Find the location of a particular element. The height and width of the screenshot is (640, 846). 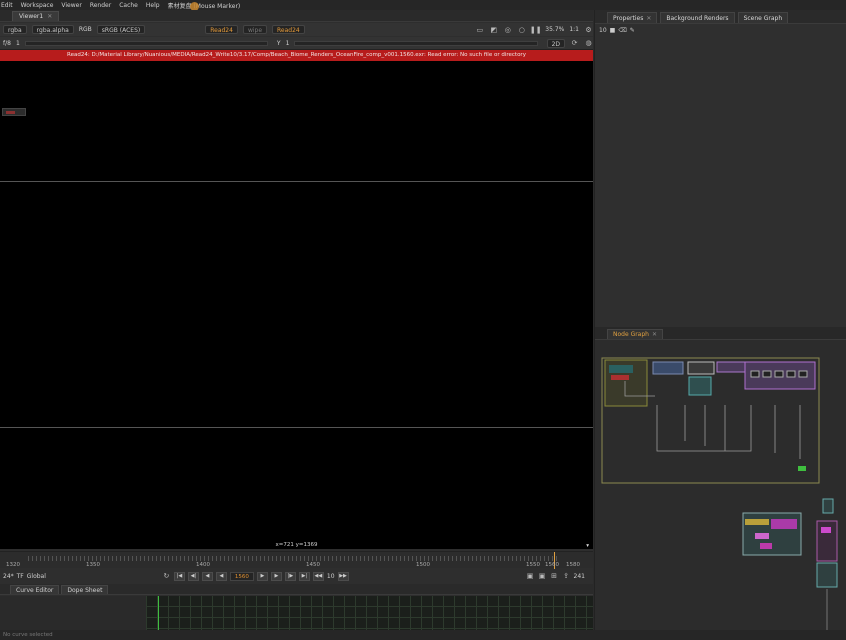

tab-viewer1: Viewer1 ✕ is located at coordinates (36, 16).